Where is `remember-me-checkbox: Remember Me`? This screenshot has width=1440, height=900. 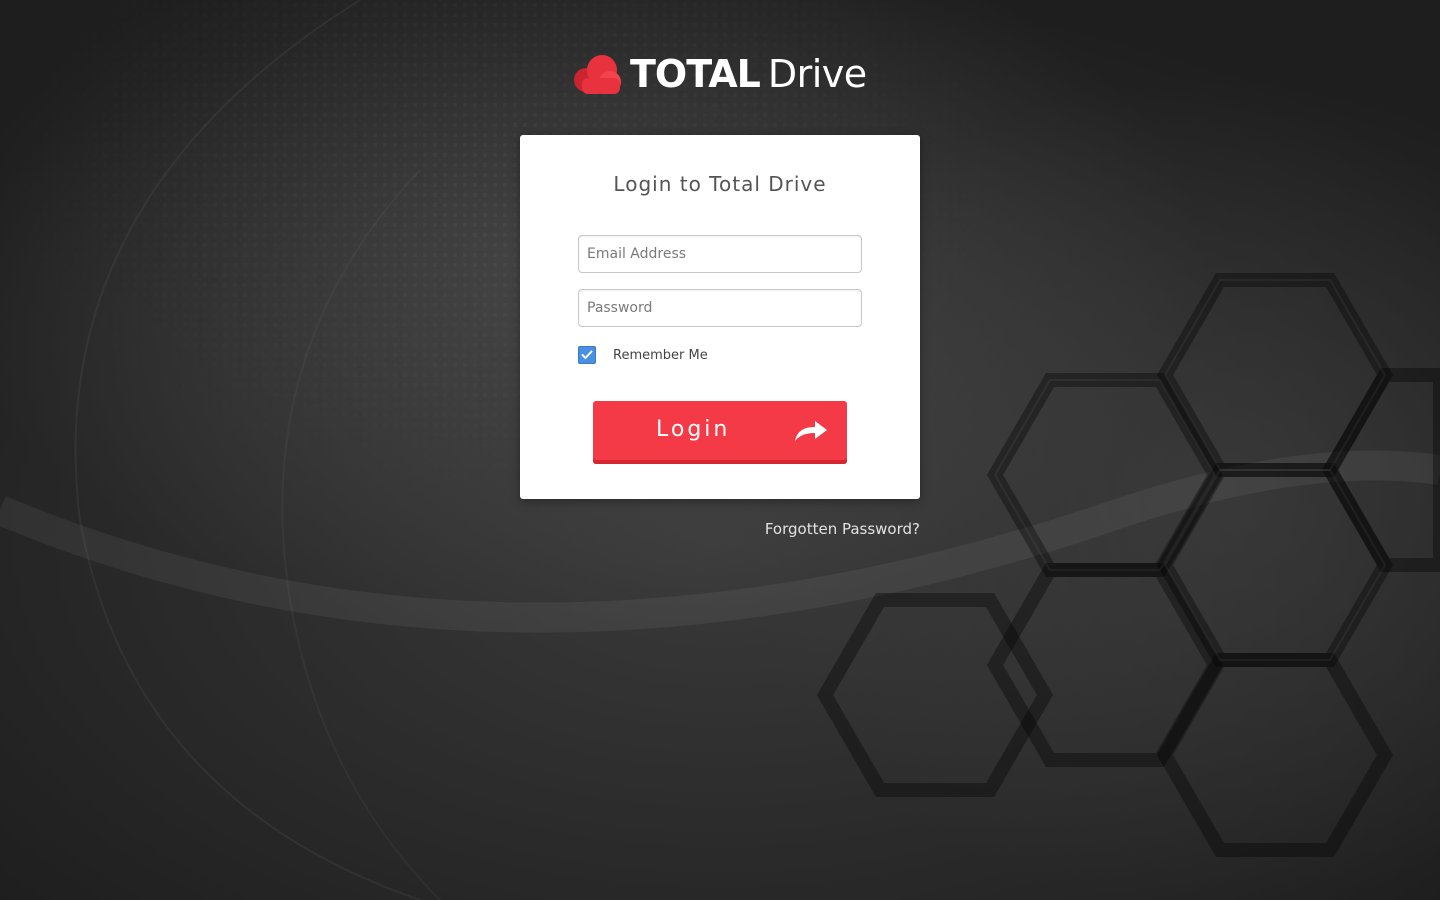
remember-me-checkbox: Remember Me is located at coordinates (643, 355).